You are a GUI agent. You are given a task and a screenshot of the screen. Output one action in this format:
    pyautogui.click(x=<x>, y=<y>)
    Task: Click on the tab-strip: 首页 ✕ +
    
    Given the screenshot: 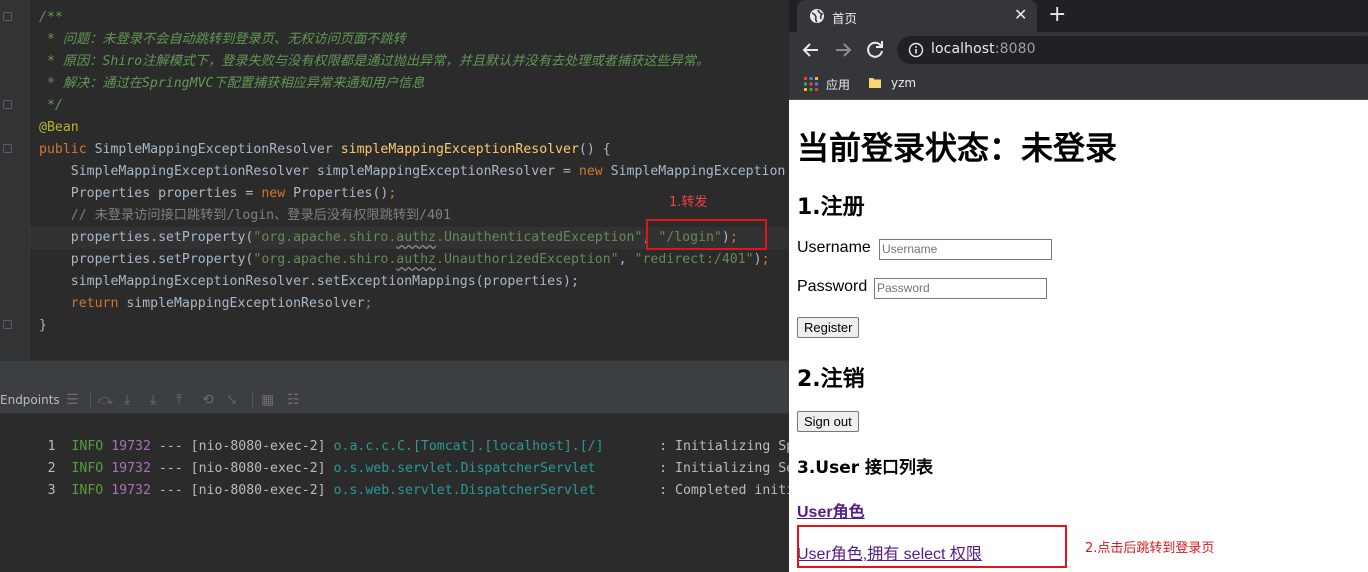 What is the action you would take?
    pyautogui.click(x=1078, y=16)
    